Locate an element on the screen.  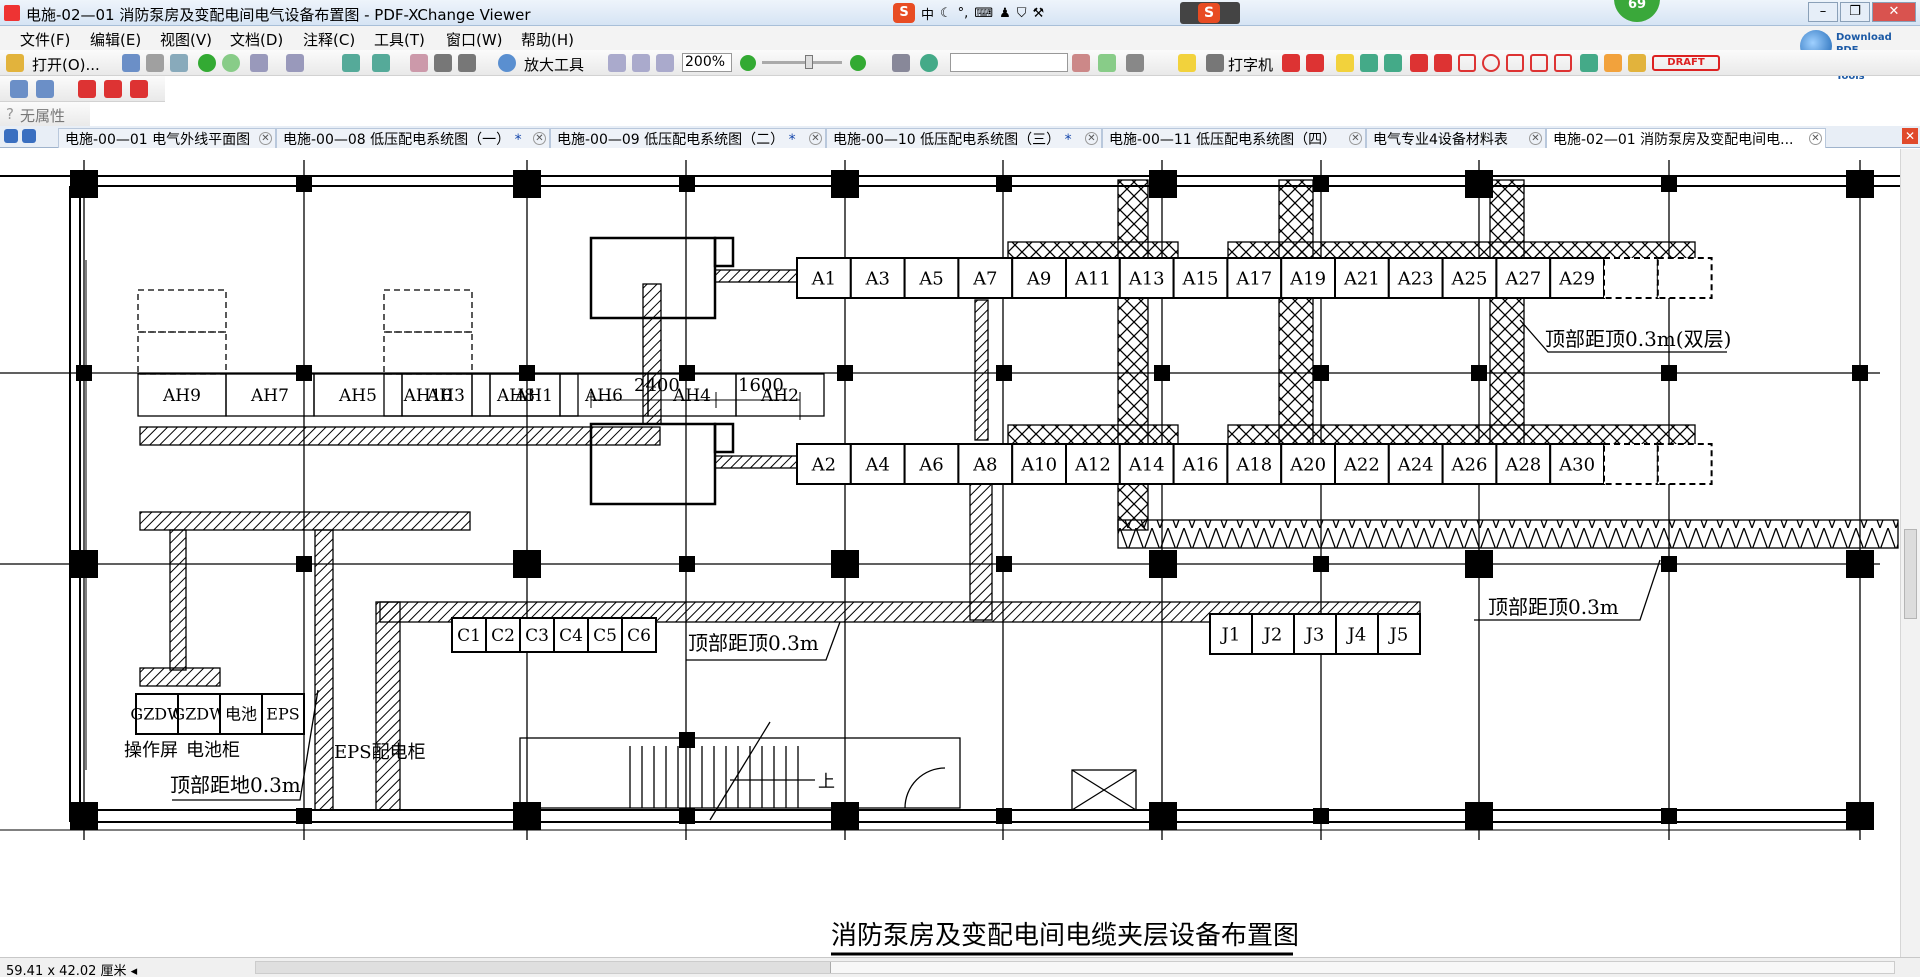
menu-help: 帮助(H) is located at coordinates (547, 39).